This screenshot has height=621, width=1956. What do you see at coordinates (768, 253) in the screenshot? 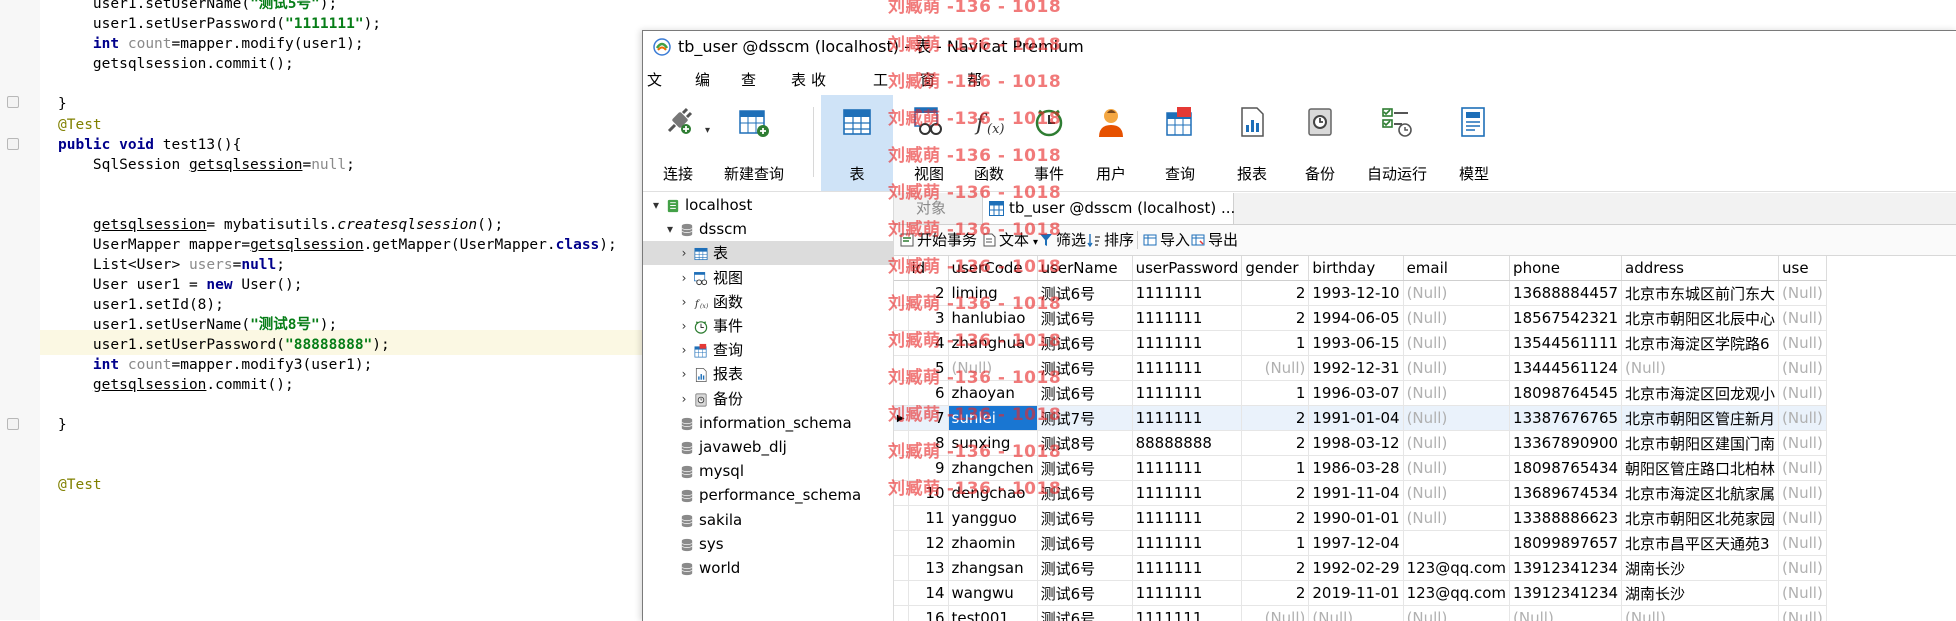
I see `tree-item: ›表` at bounding box center [768, 253].